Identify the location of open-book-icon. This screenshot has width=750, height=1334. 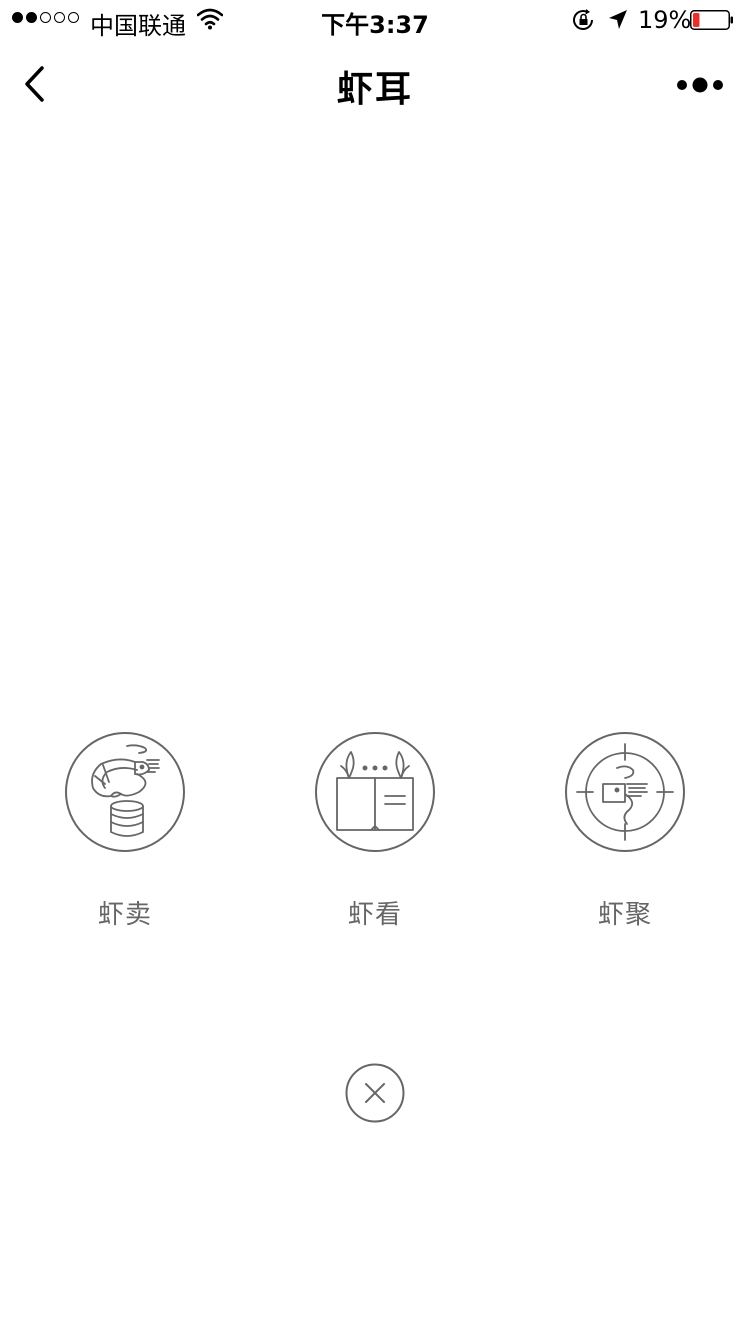
(375, 792).